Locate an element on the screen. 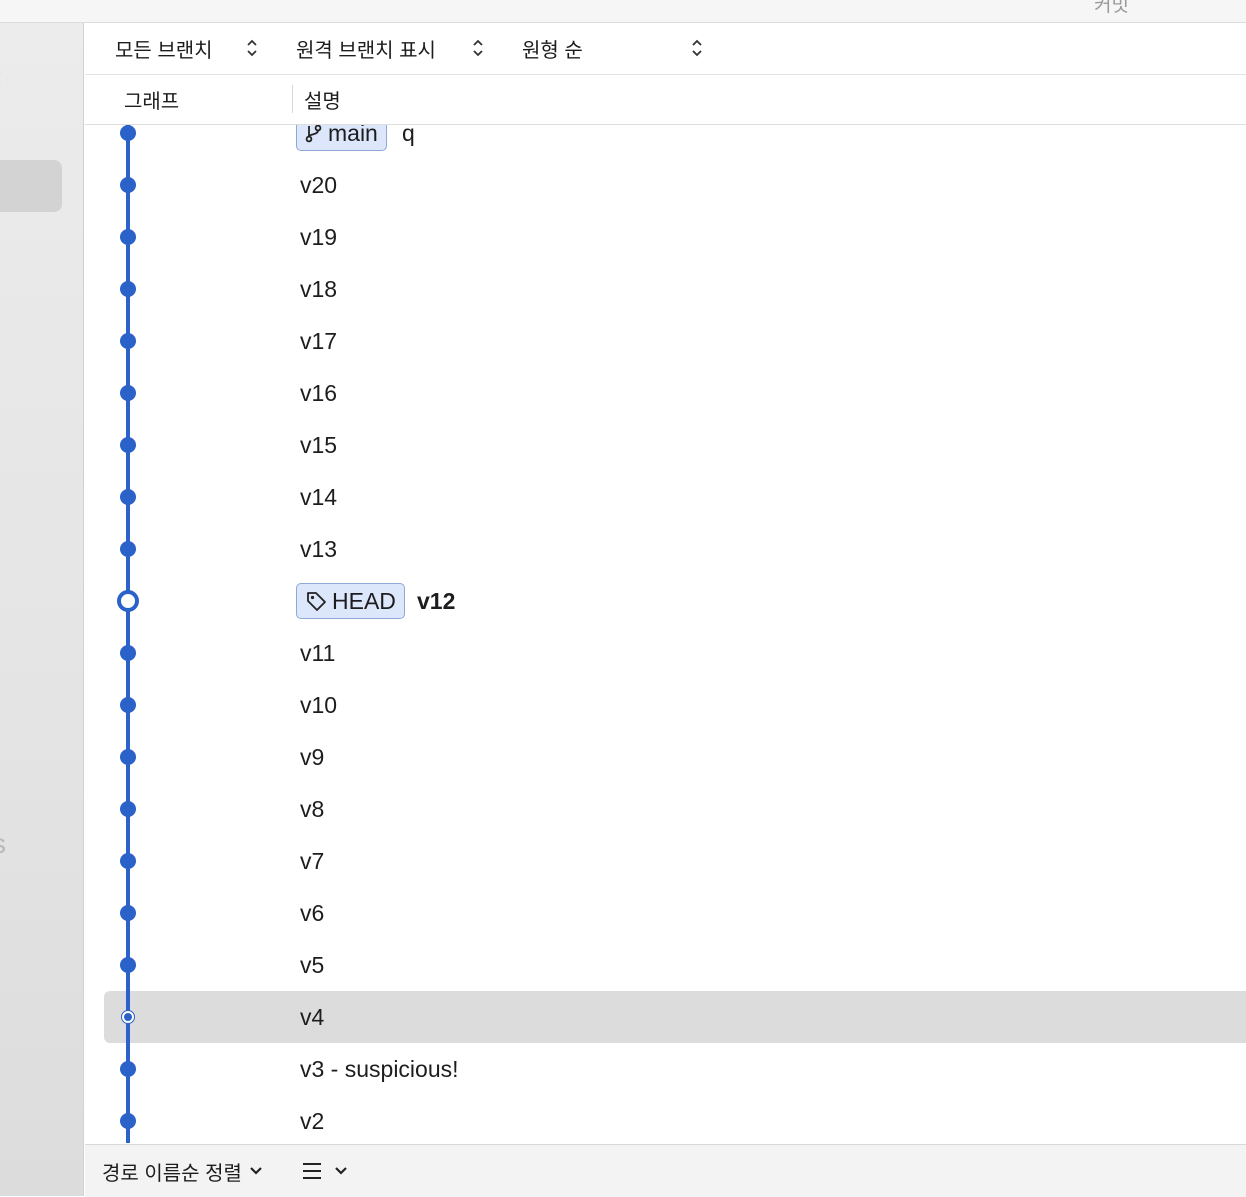 The width and height of the screenshot is (1246, 1197). commit-row: v19 is located at coordinates (665, 237).